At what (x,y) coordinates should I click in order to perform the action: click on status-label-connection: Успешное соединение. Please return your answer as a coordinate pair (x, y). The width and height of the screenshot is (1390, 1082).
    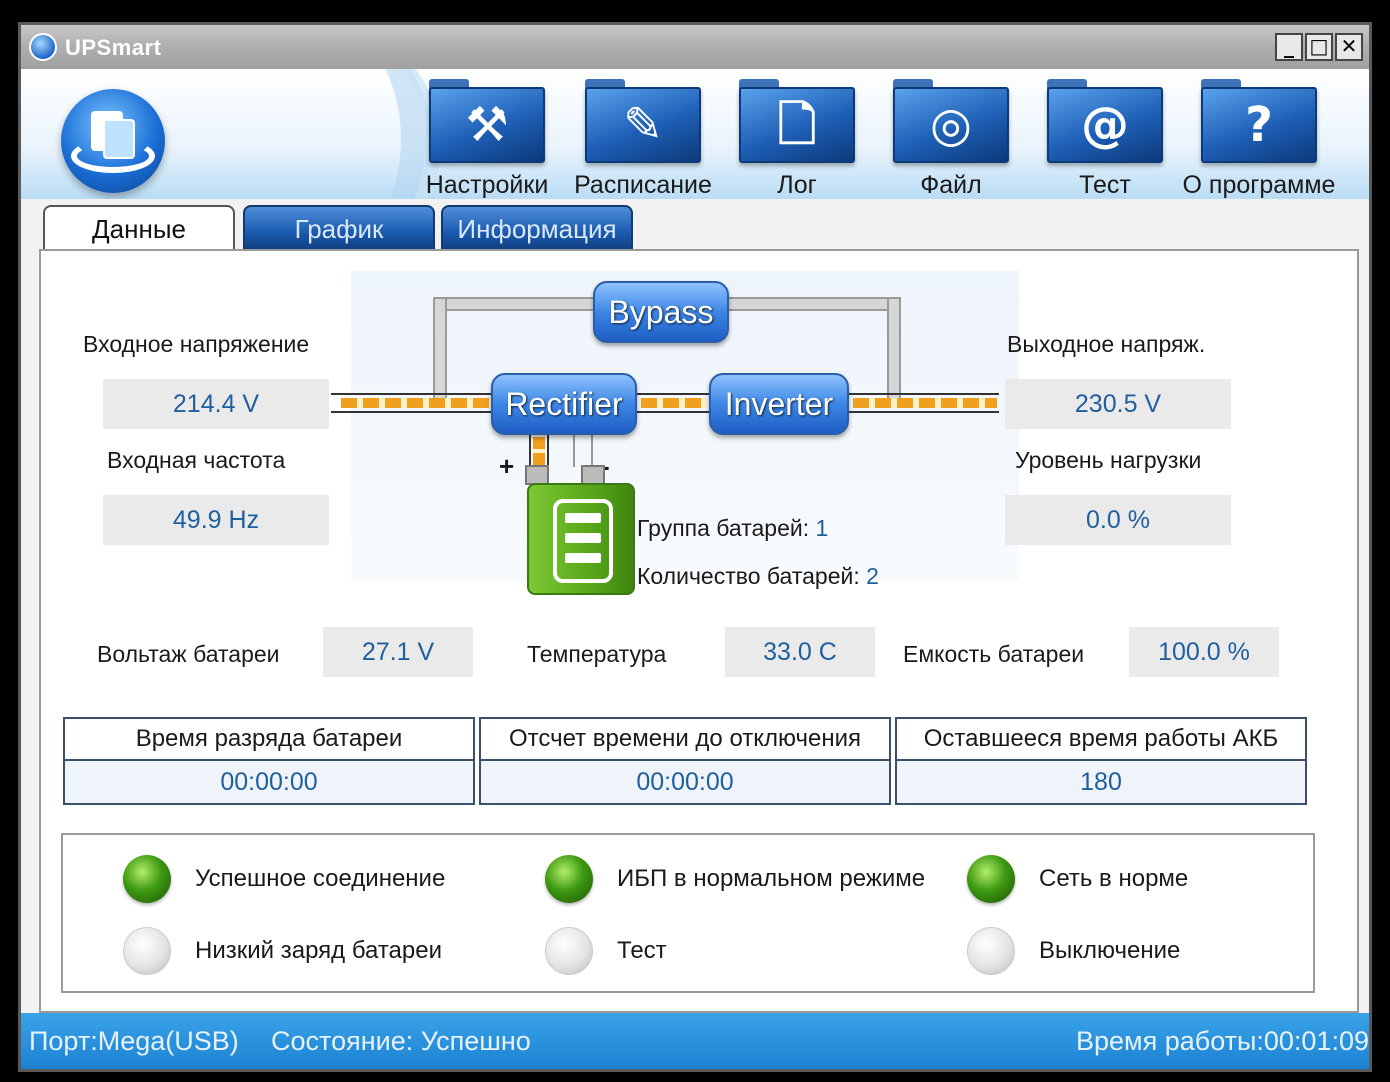
    Looking at the image, I should click on (320, 878).